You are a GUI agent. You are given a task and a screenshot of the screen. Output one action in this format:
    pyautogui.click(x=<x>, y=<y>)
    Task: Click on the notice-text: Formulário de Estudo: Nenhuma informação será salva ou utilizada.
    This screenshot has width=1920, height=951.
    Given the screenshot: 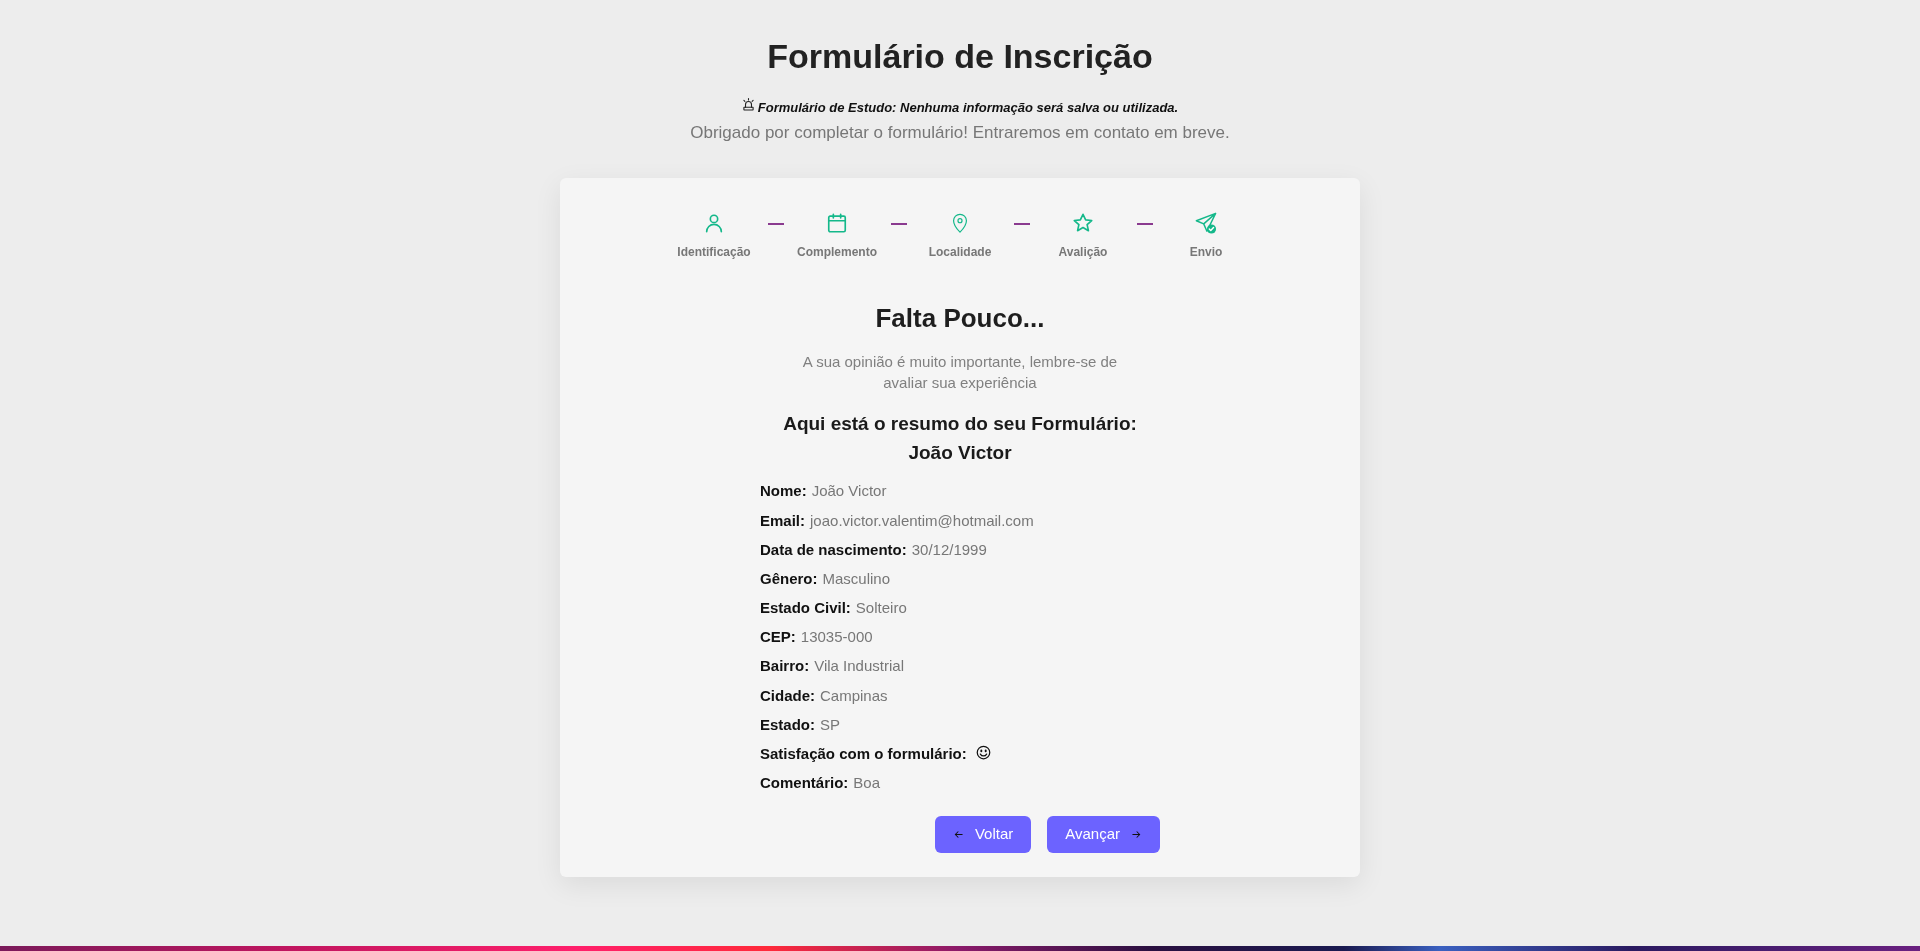 What is the action you would take?
    pyautogui.click(x=968, y=108)
    